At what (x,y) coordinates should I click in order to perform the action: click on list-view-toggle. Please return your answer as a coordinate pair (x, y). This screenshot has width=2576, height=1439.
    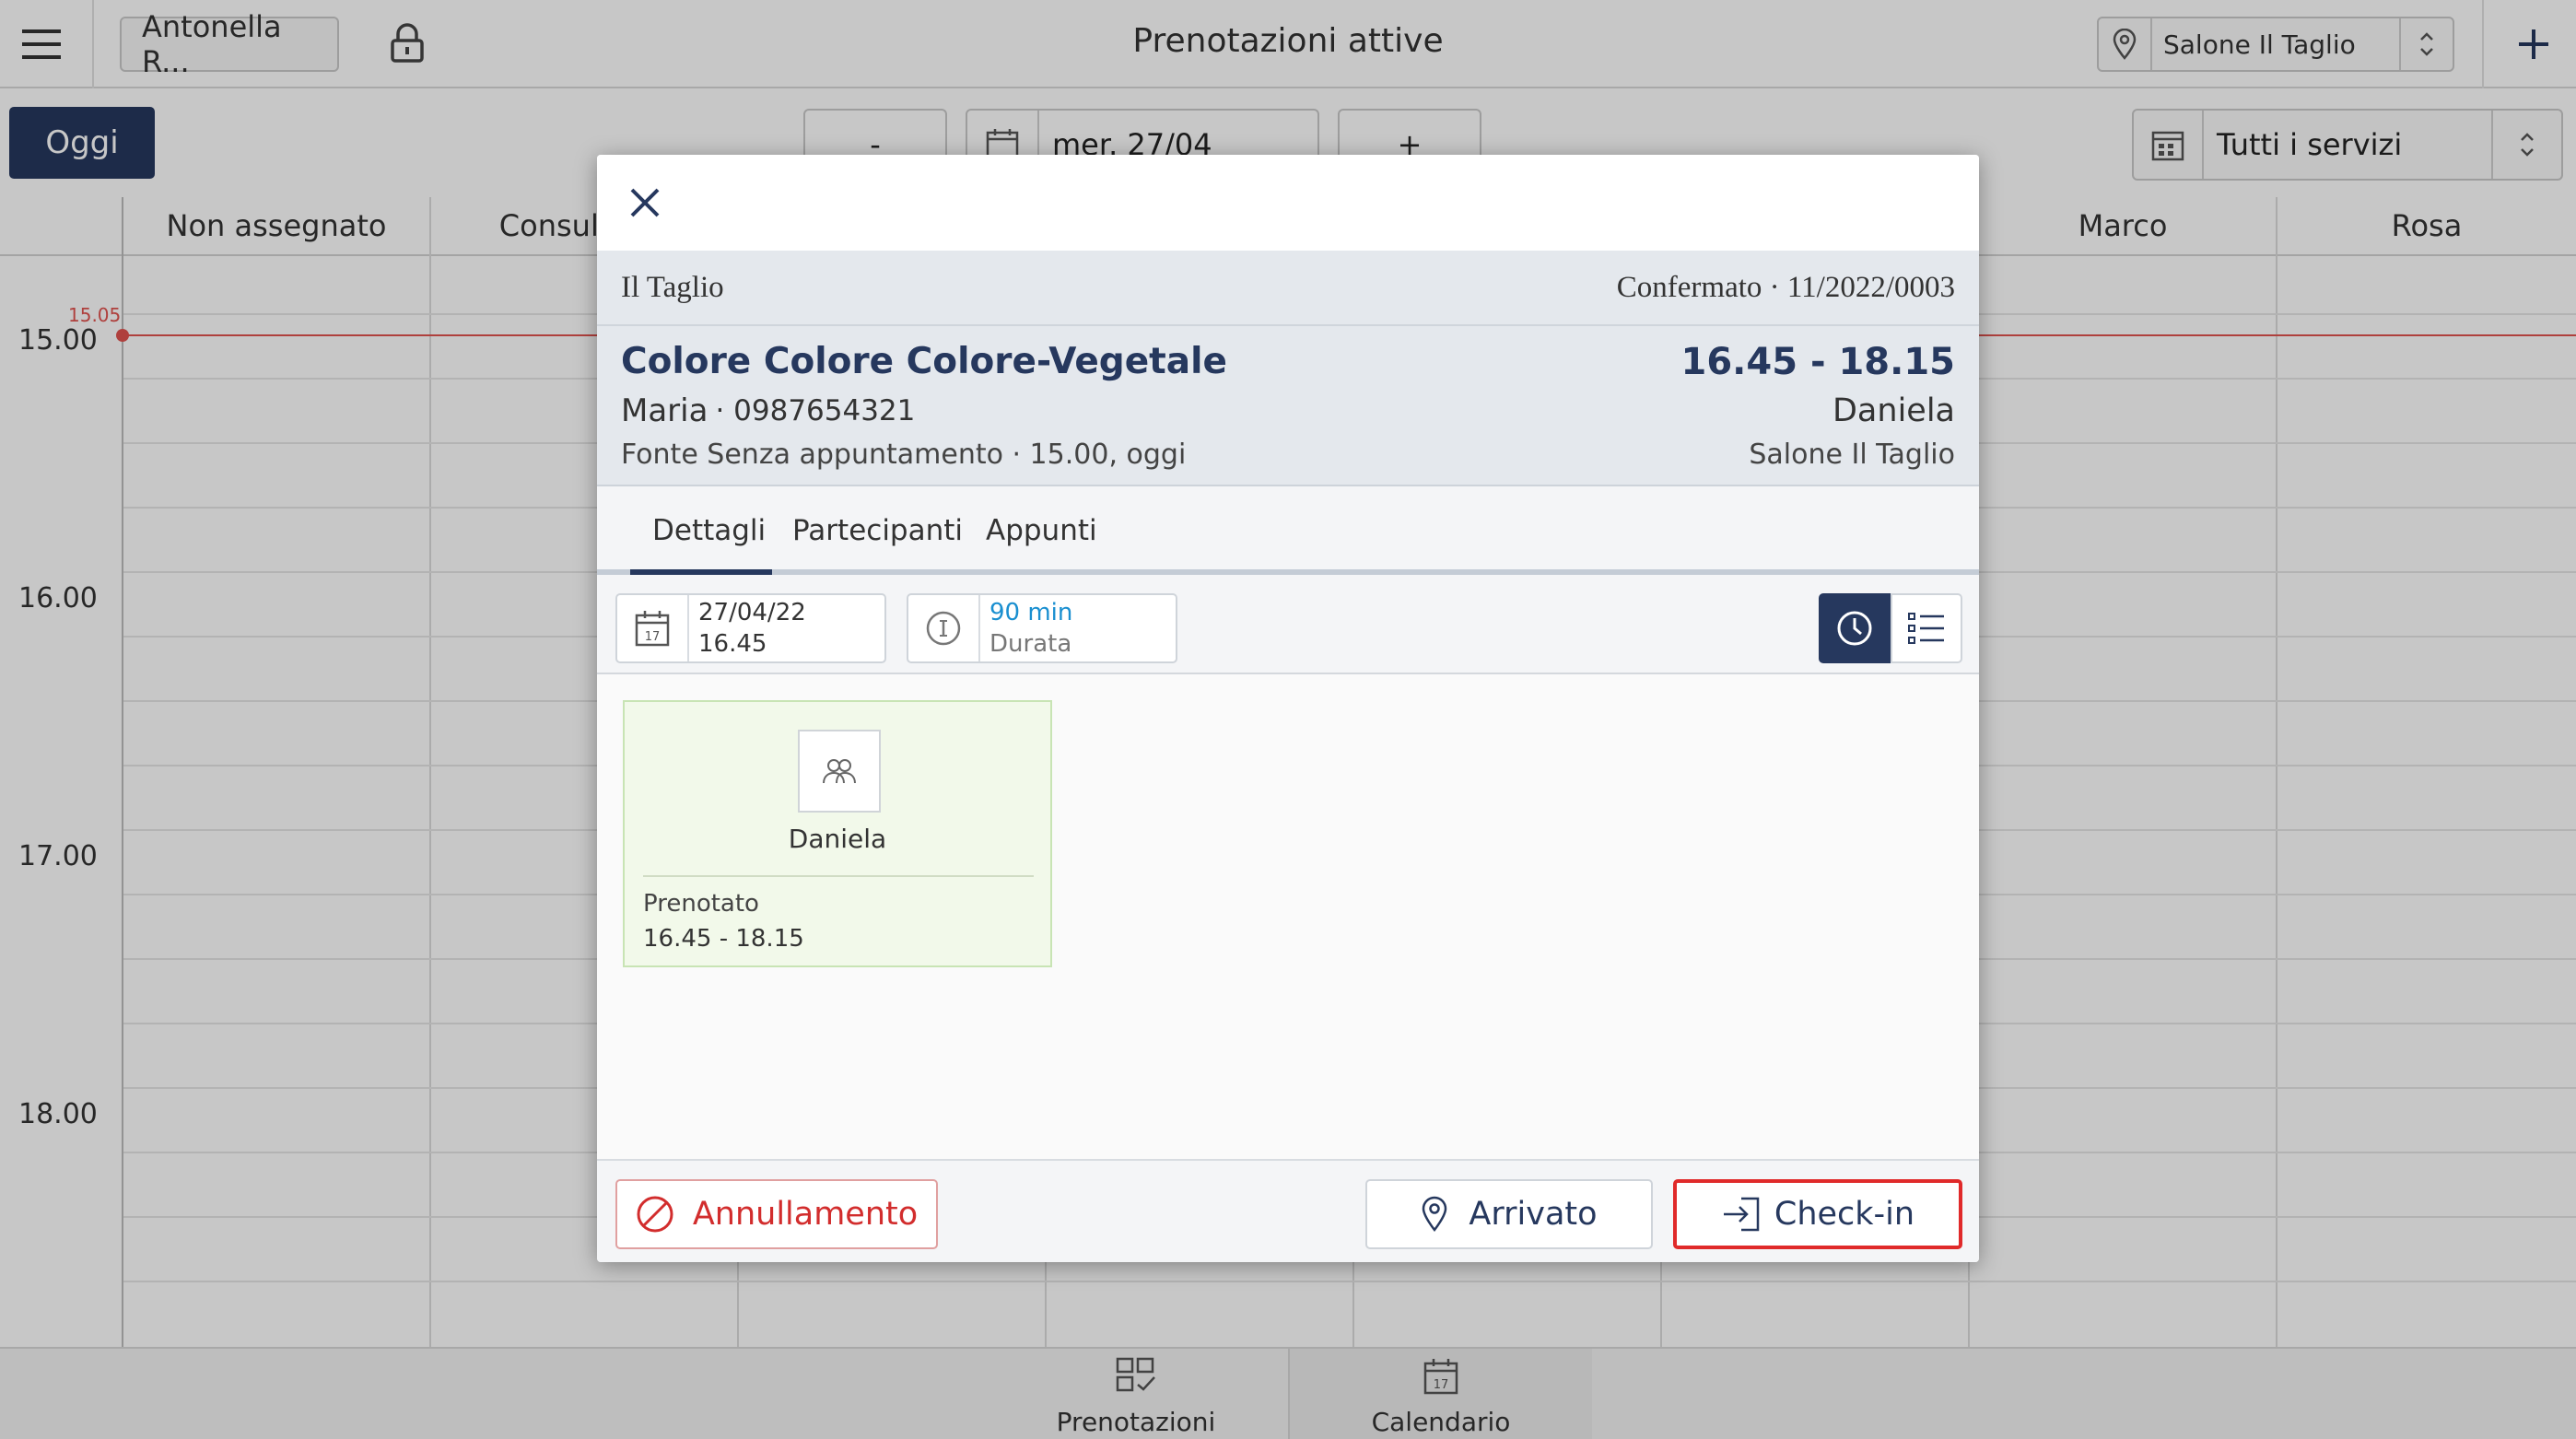
    Looking at the image, I should click on (1927, 628).